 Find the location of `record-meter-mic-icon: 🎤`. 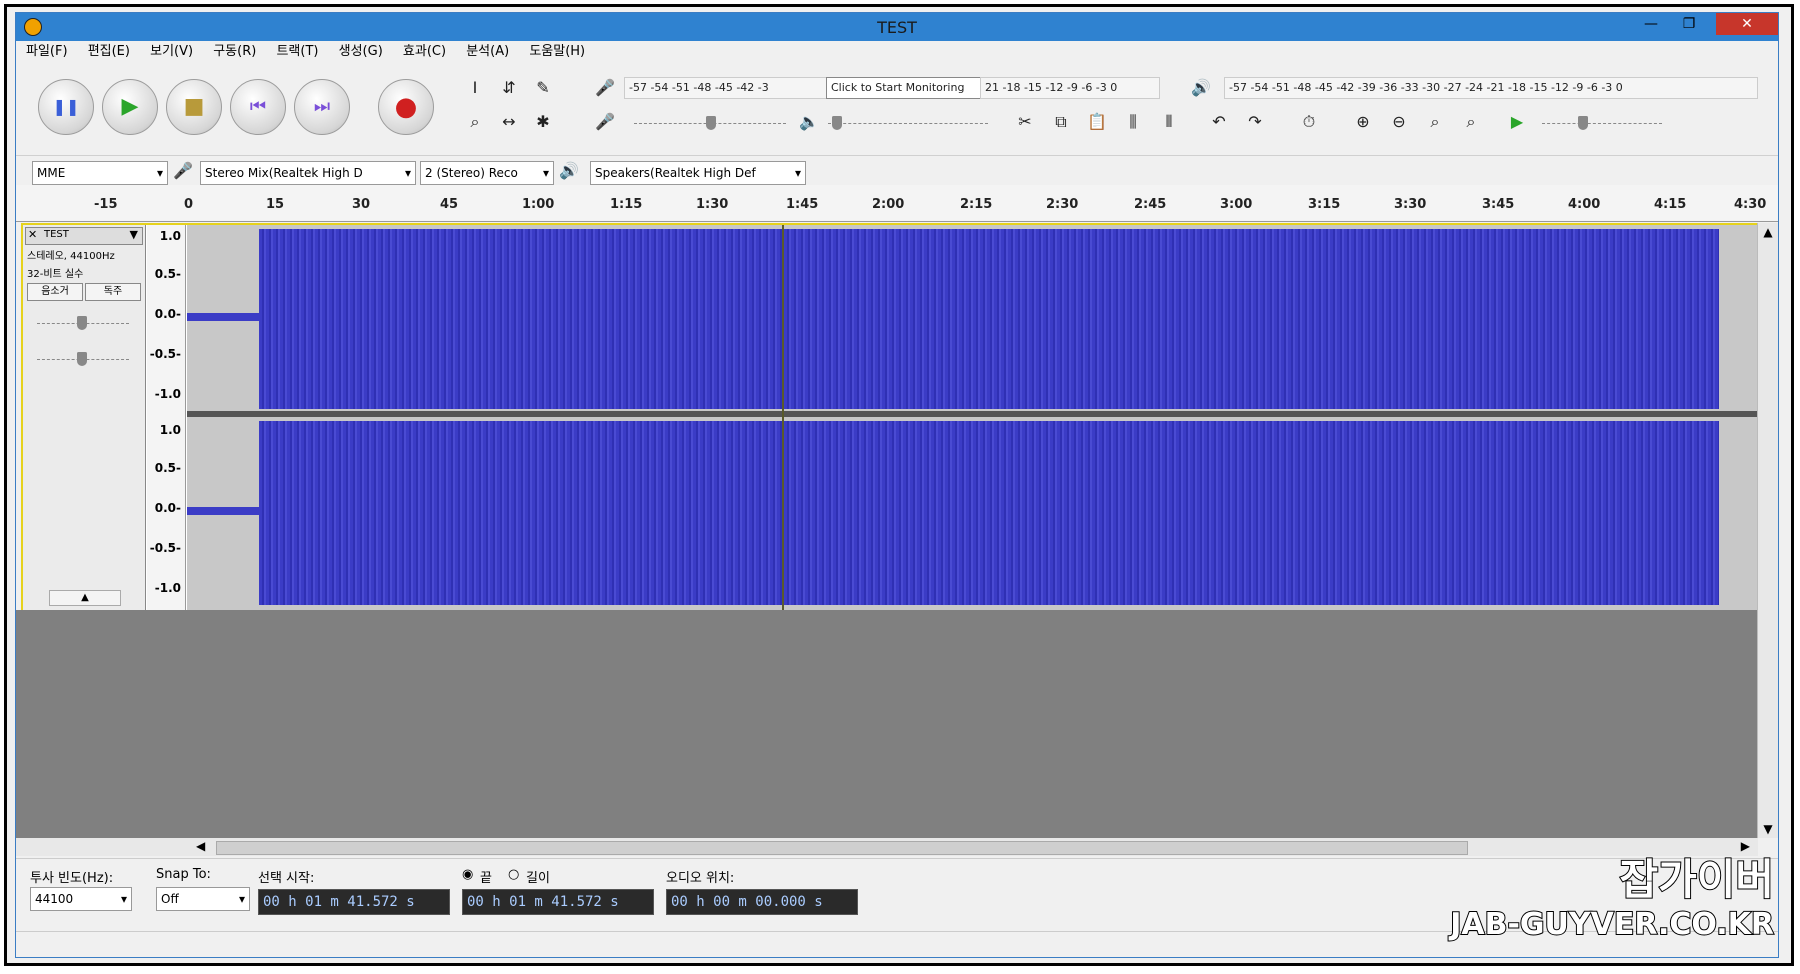

record-meter-mic-icon: 🎤 is located at coordinates (605, 88).